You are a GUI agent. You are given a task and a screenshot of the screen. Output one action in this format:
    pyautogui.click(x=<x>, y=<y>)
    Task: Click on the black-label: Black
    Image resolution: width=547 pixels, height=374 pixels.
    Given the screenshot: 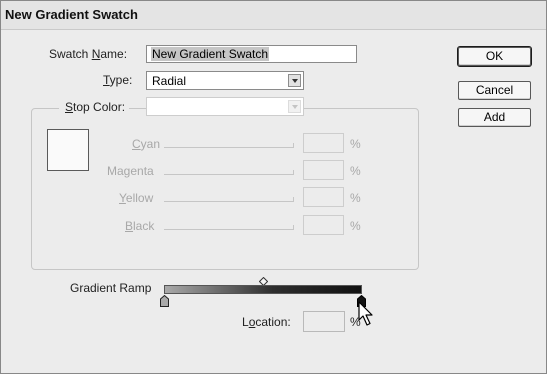 What is the action you would take?
    pyautogui.click(x=140, y=226)
    